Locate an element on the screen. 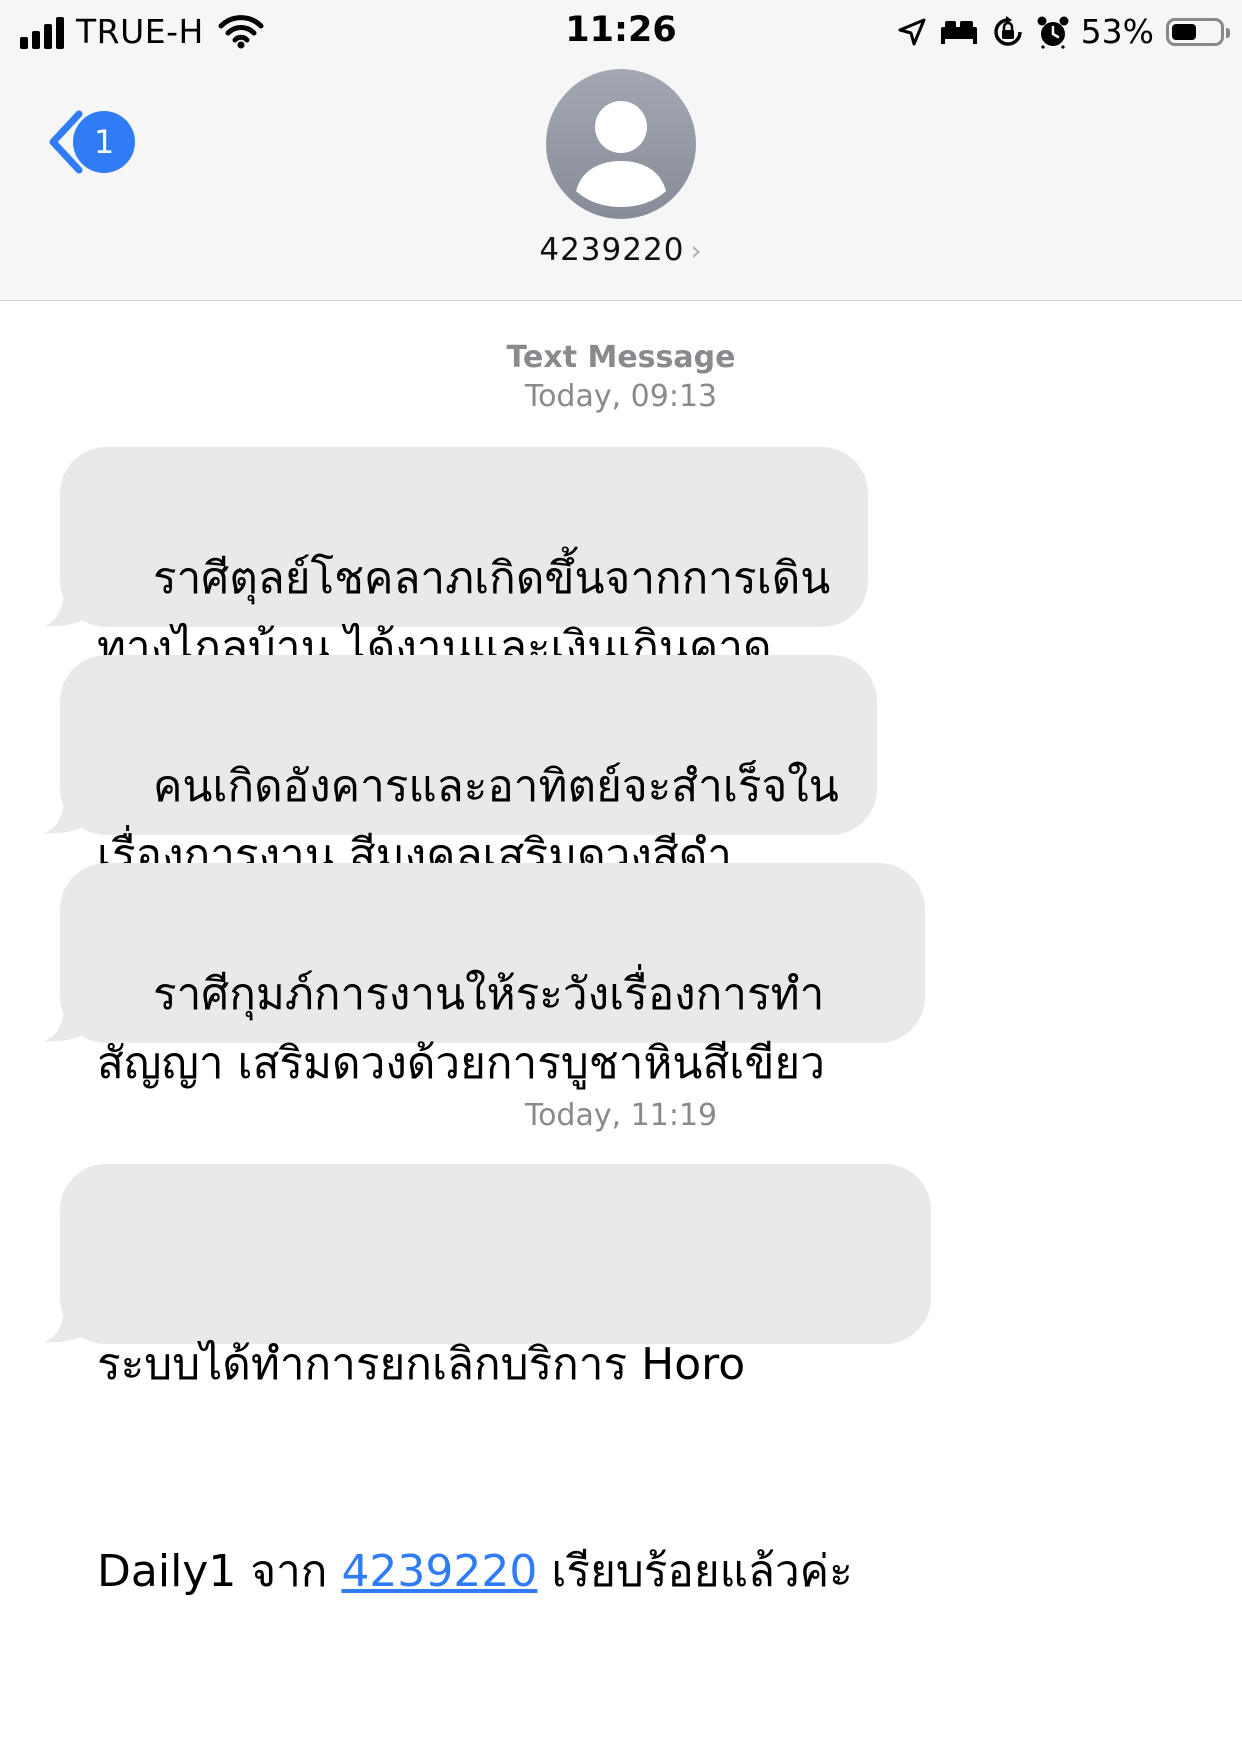 The height and width of the screenshot is (1744, 1242). message-text-segment: เรียบร้อยแล้วค่ะ is located at coordinates (695, 1571).